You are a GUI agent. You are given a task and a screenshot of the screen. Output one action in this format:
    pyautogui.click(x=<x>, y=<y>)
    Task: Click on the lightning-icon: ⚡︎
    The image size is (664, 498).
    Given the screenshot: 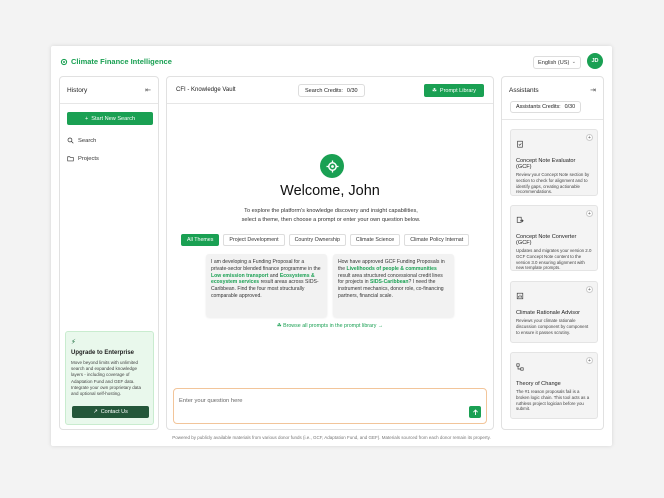 What is the action you would take?
    pyautogui.click(x=73, y=342)
    